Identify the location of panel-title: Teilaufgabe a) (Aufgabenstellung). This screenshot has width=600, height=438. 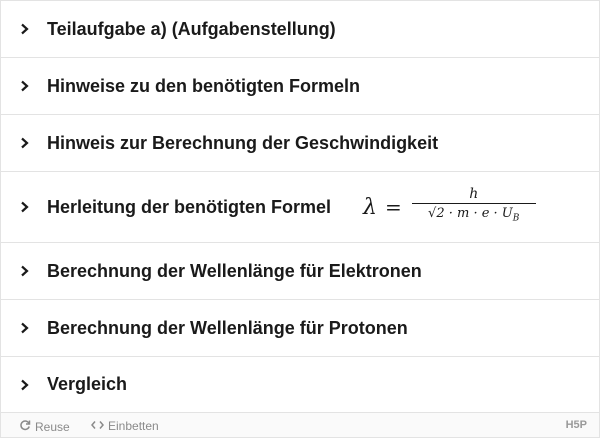
(191, 28).